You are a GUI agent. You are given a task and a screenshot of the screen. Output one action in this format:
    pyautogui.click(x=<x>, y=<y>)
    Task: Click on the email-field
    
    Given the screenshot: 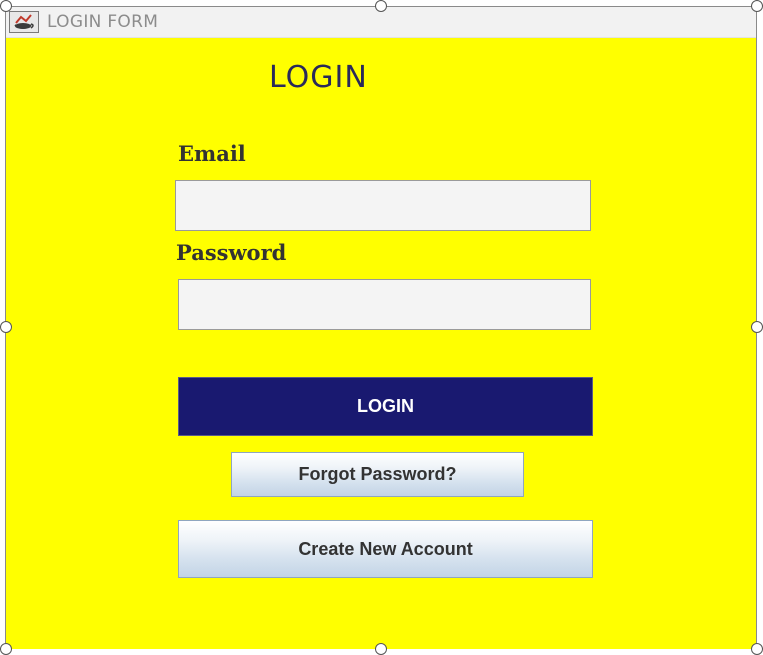 What is the action you would take?
    pyautogui.click(x=383, y=205)
    